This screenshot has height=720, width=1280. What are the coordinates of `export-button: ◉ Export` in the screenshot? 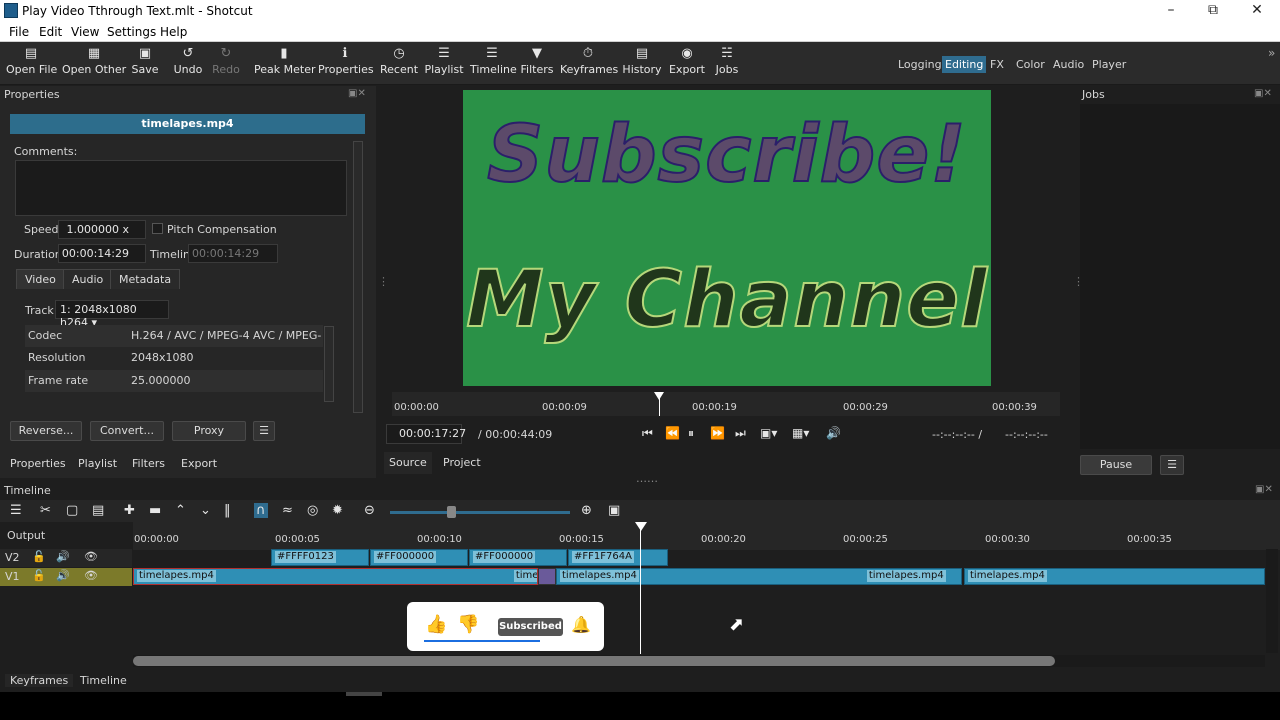 It's located at (687, 64).